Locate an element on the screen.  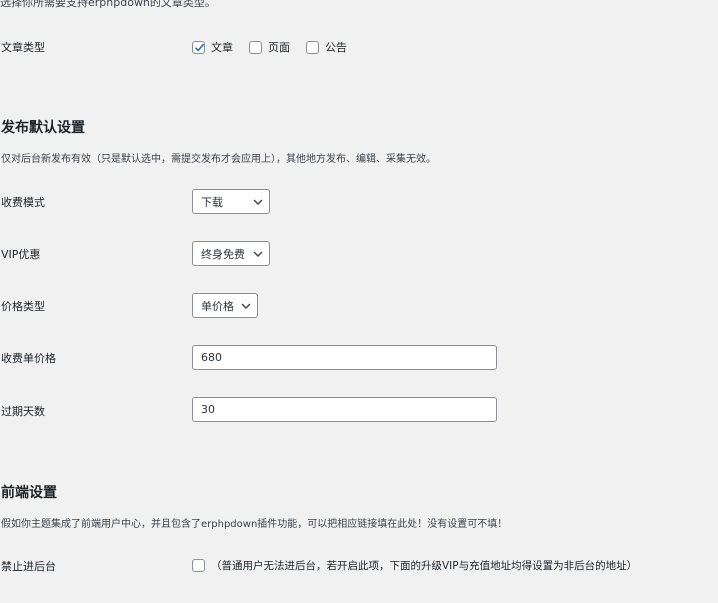
price-type-label: 价格类型 is located at coordinates (23, 306).